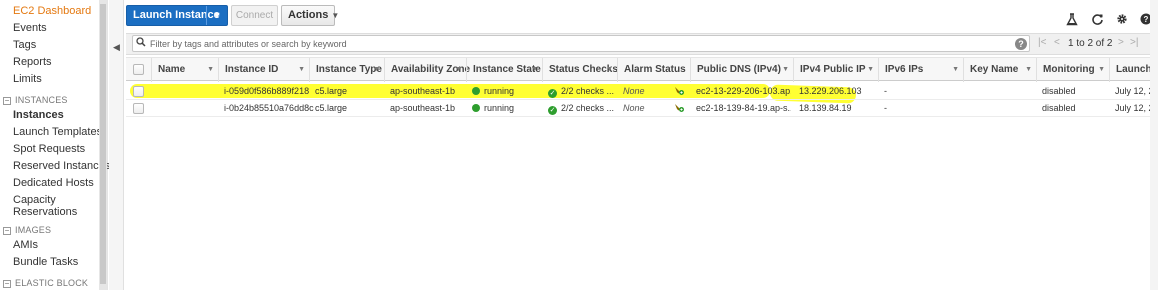  Describe the element at coordinates (1072, 20) in the screenshot. I see `flask-icon` at that location.